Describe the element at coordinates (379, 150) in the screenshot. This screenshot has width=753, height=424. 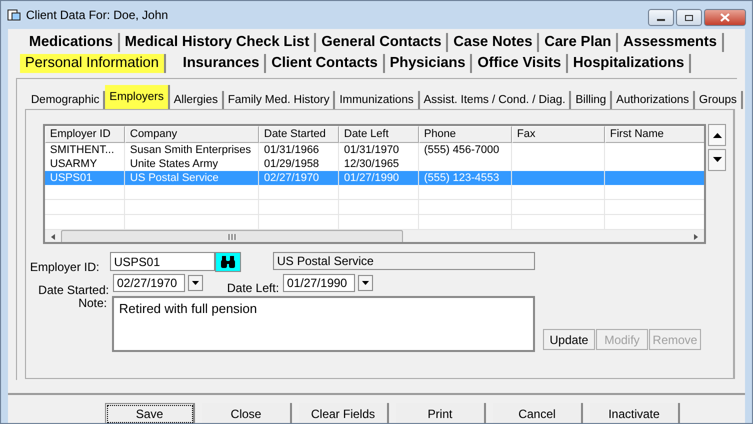
I see `table-cell: 01/31/1970` at that location.